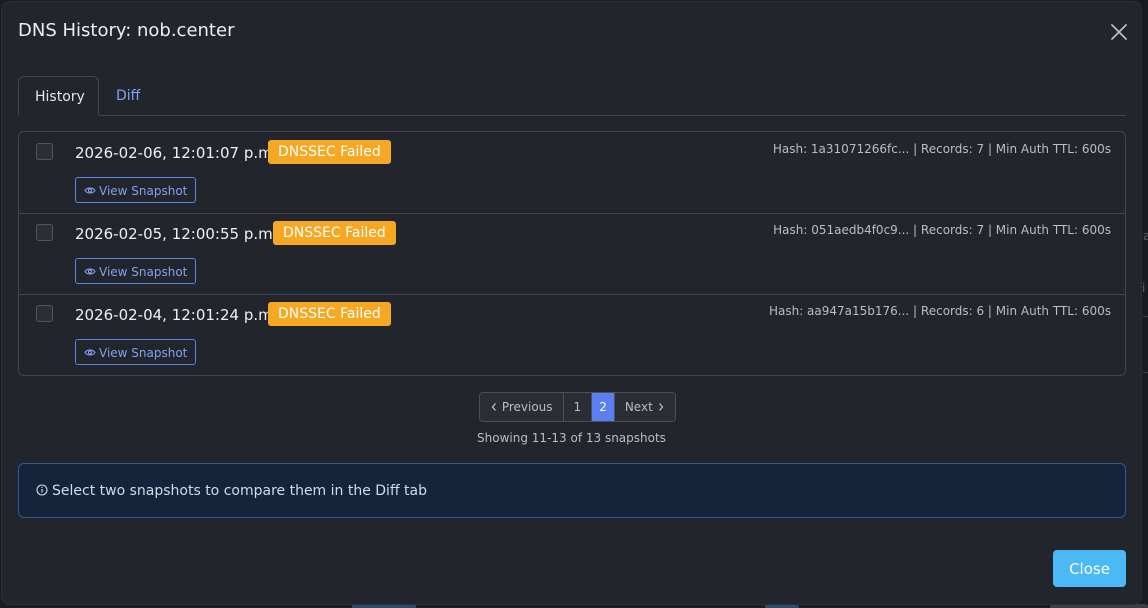  I want to click on background-text-fragment: i, so click(1144, 288).